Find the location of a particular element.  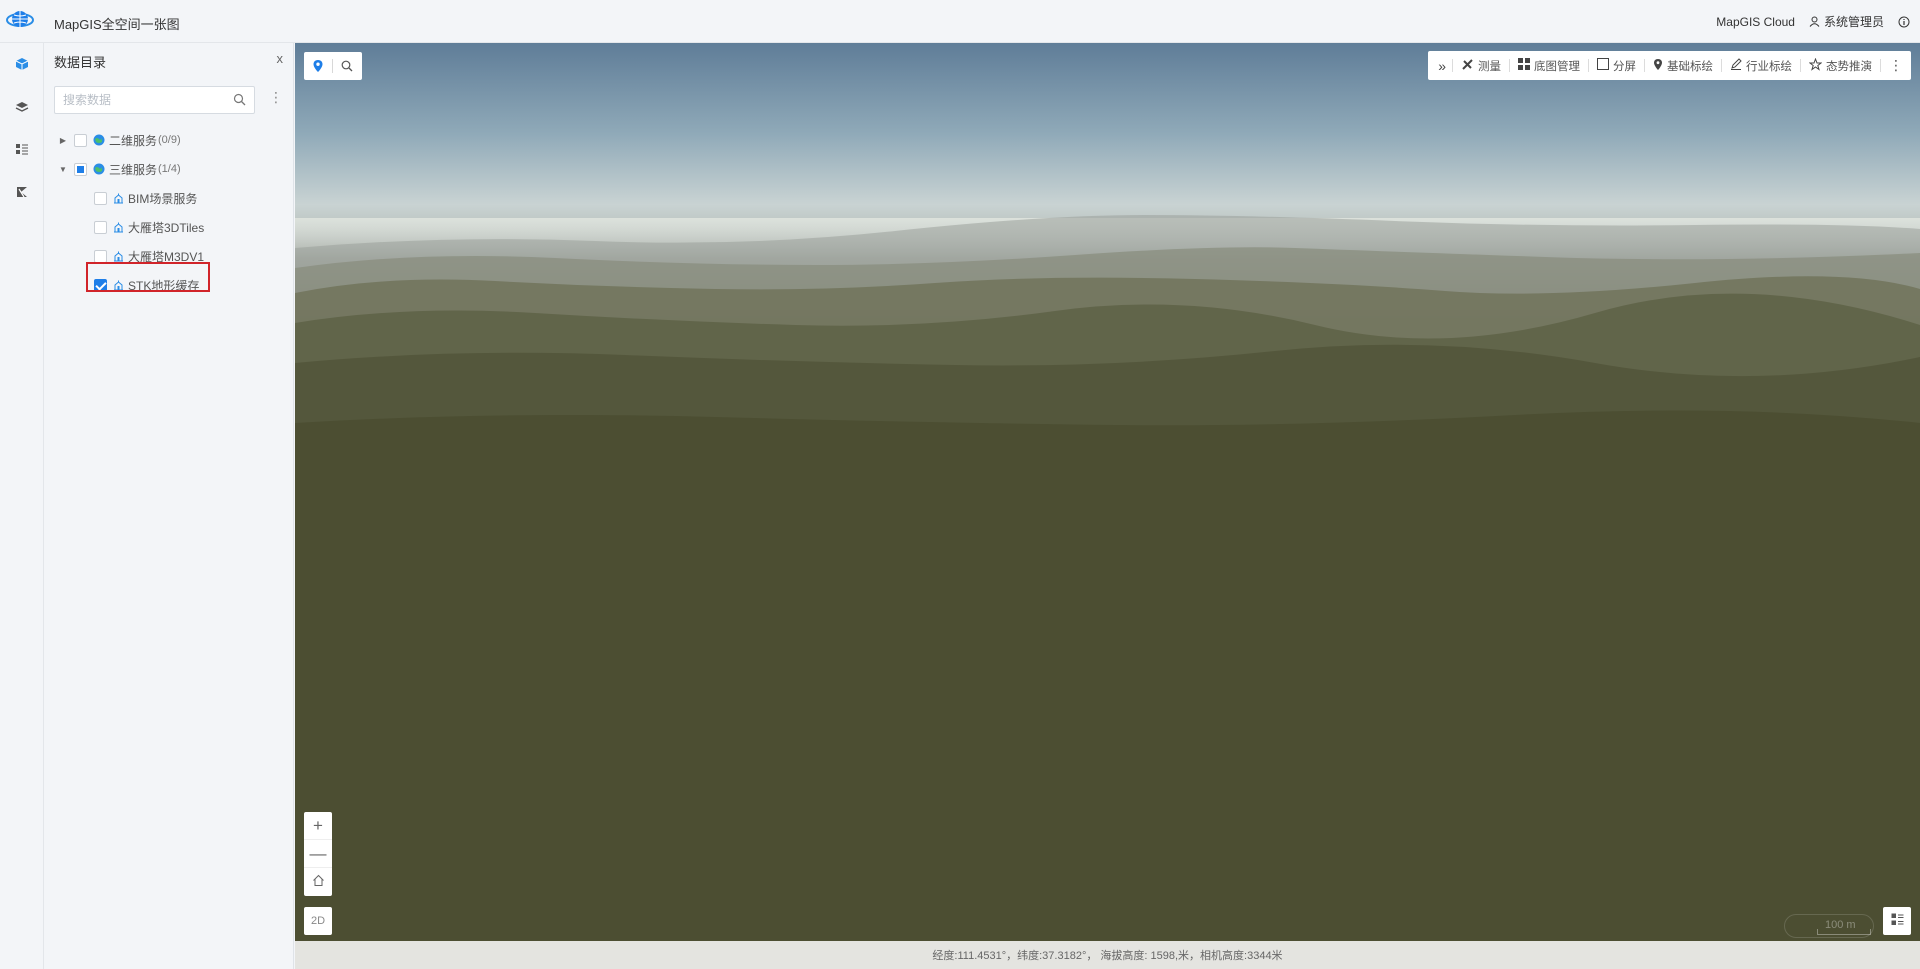

checkbox-2d-services is located at coordinates (80, 140).